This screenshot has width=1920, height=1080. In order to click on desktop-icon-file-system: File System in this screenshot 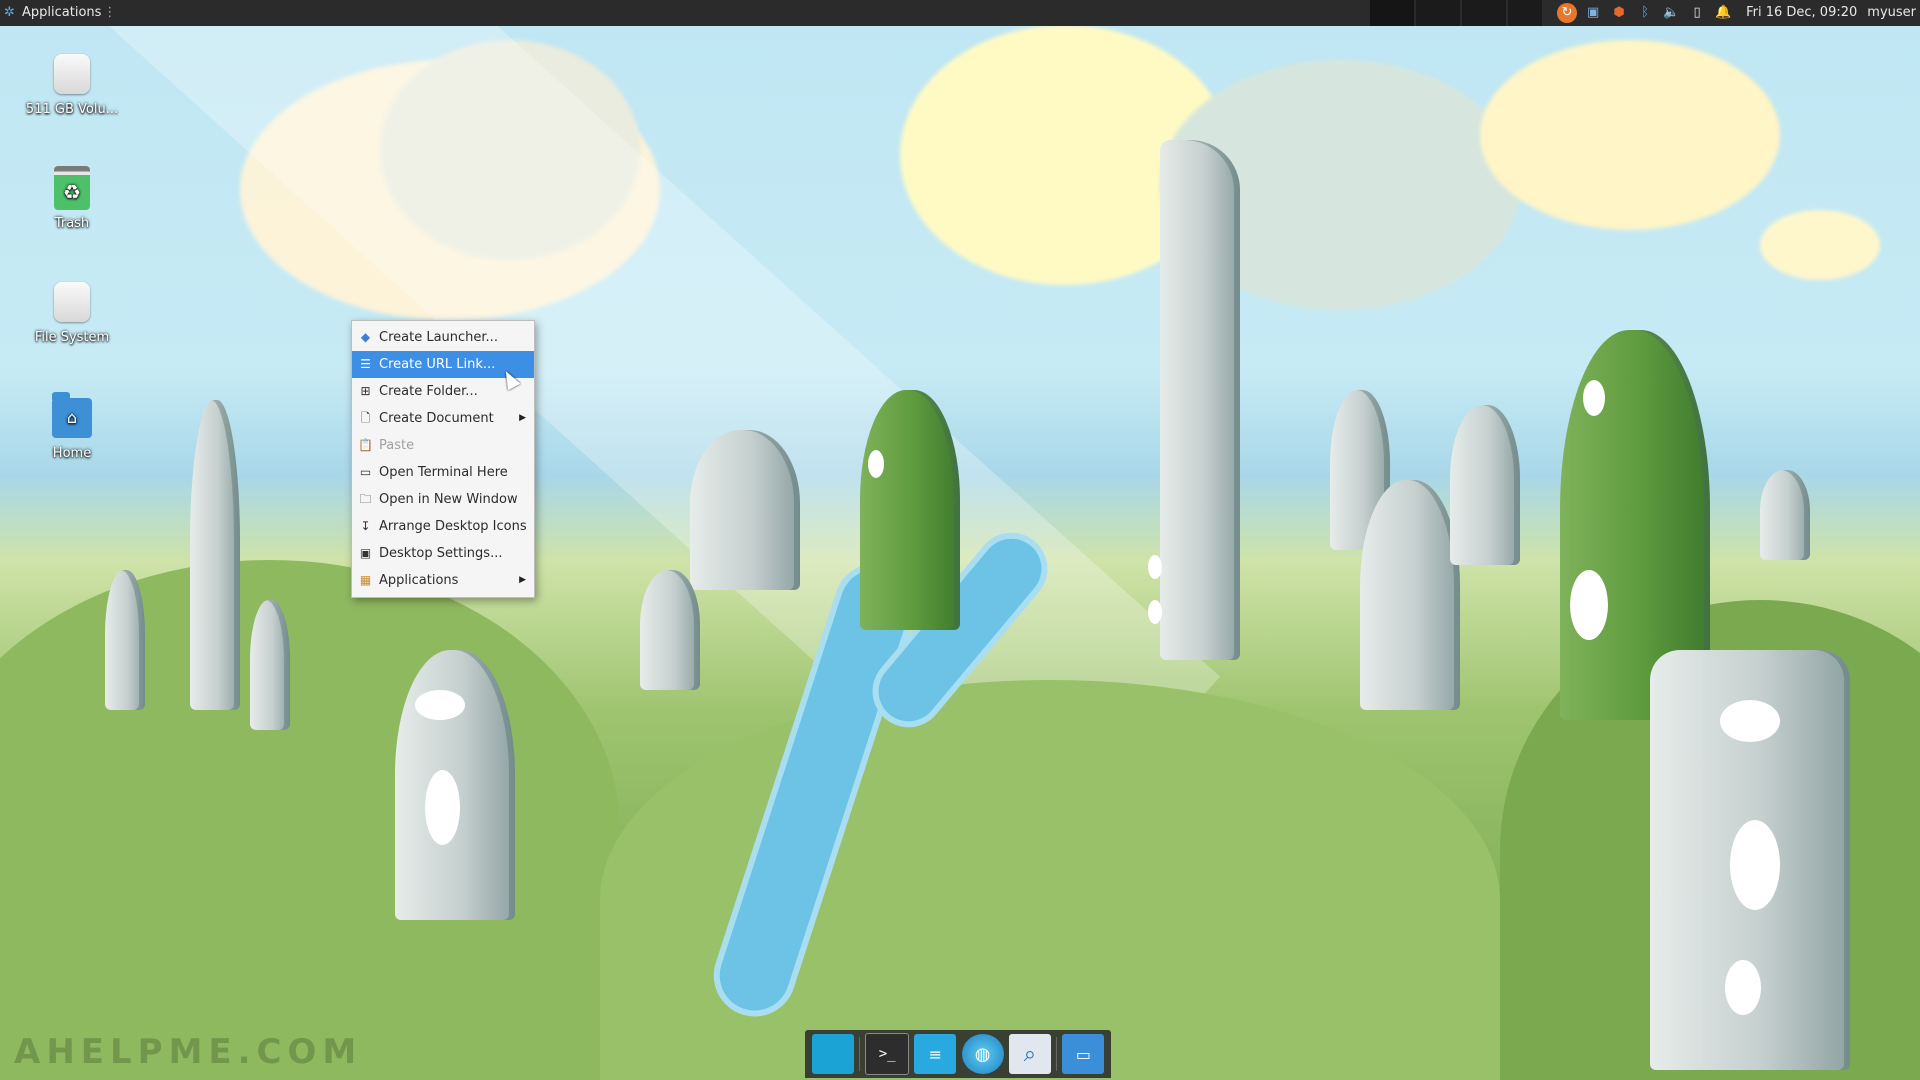, I will do `click(72, 312)`.